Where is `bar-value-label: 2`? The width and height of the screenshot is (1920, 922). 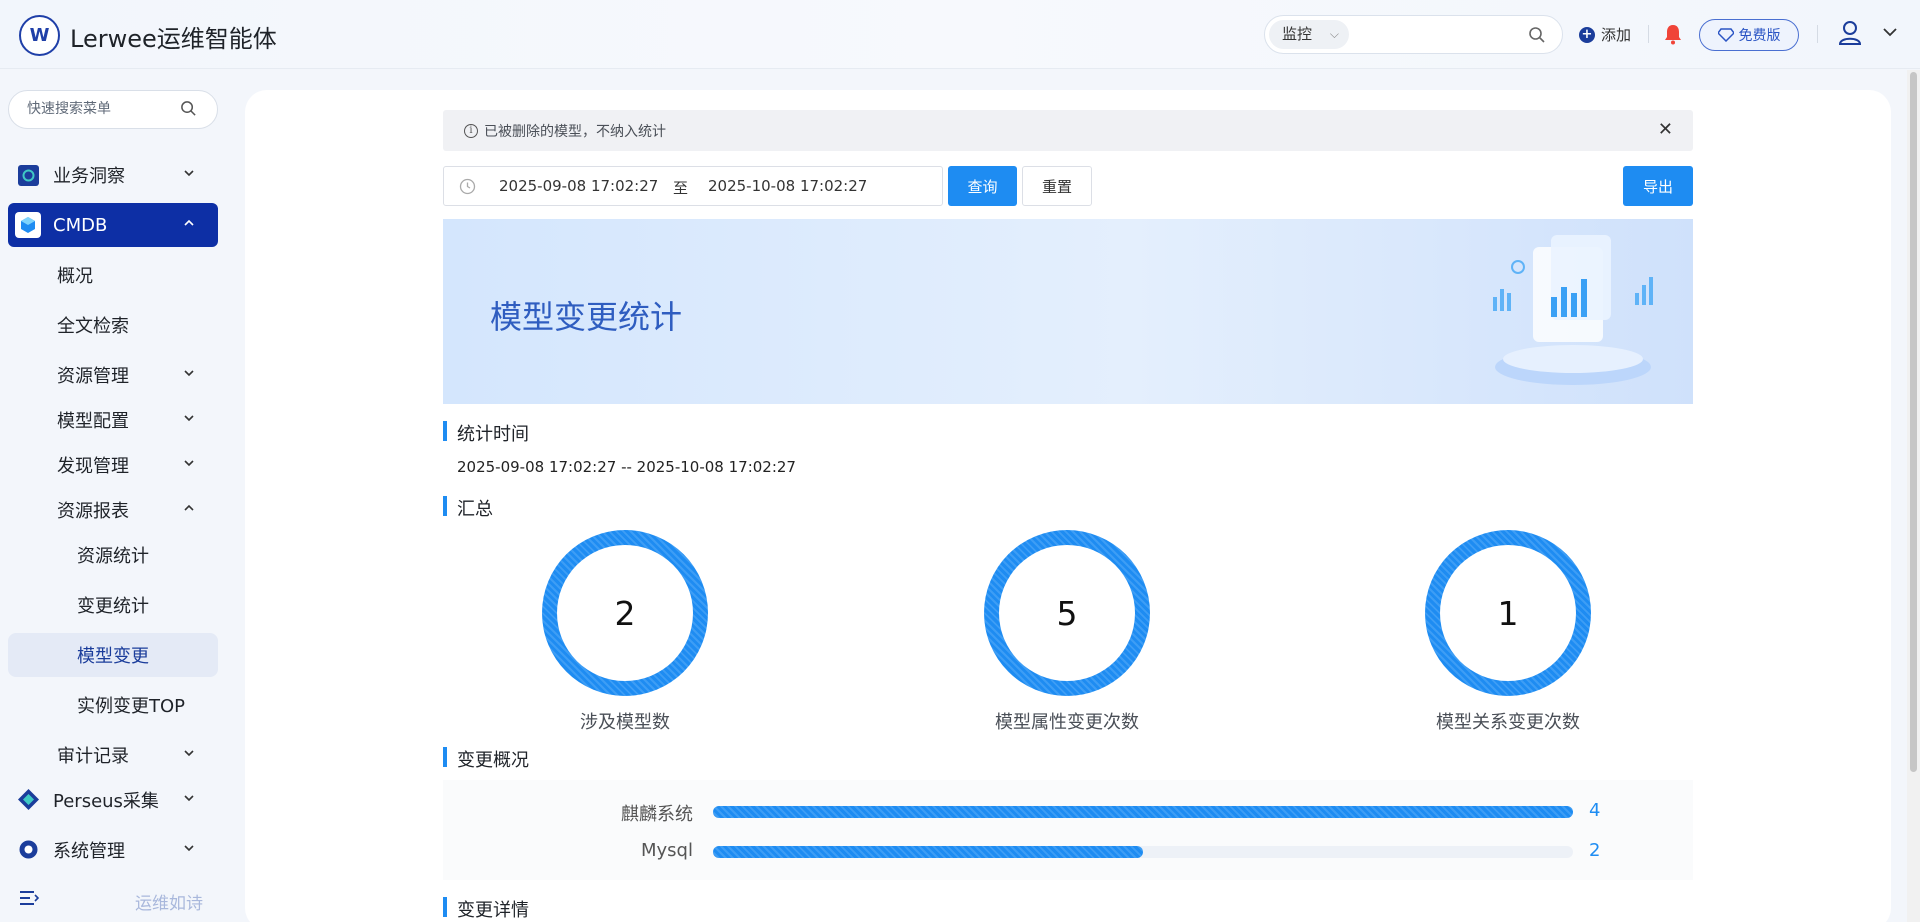
bar-value-label: 2 is located at coordinates (1595, 850).